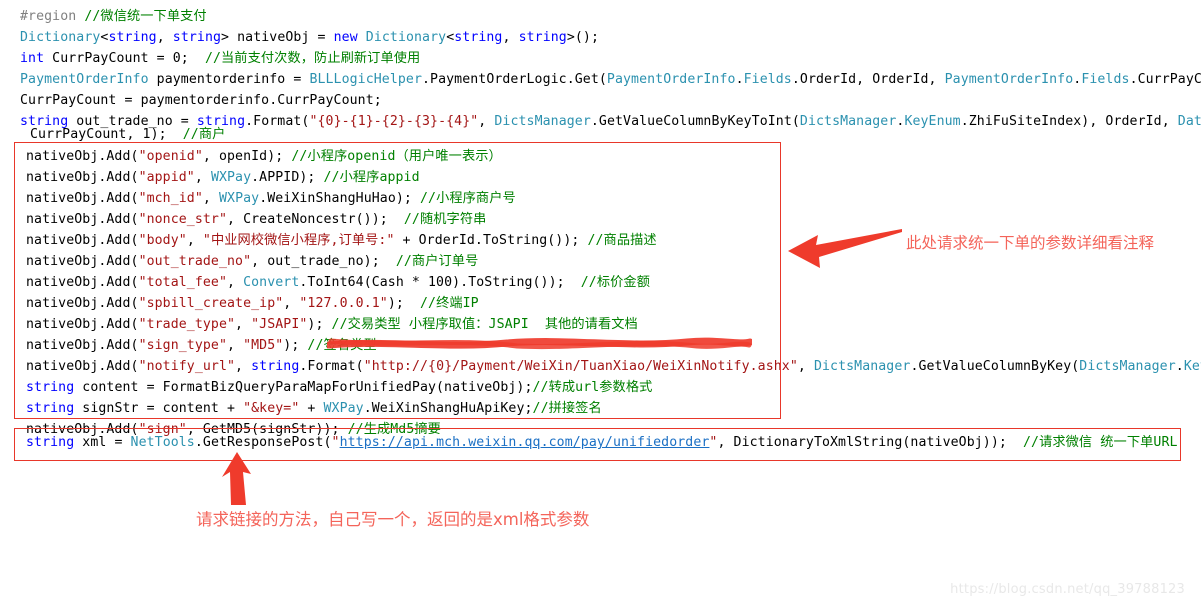 The width and height of the screenshot is (1201, 603). I want to click on code-token: //当前支付次数，防止刷新订单使用, so click(312, 58).